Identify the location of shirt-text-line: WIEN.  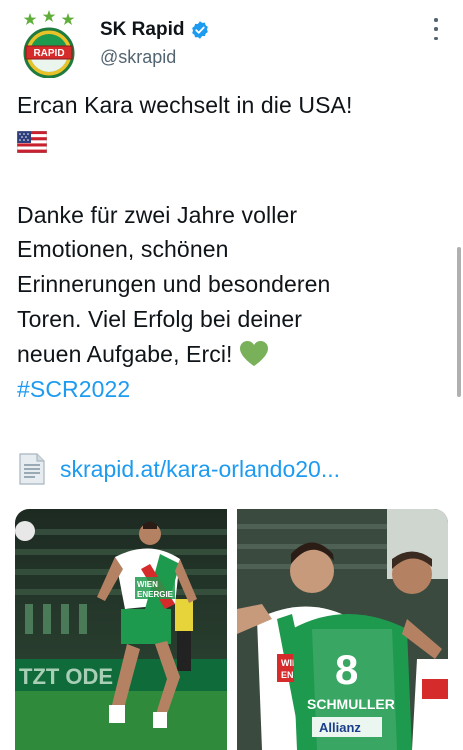
(147, 584).